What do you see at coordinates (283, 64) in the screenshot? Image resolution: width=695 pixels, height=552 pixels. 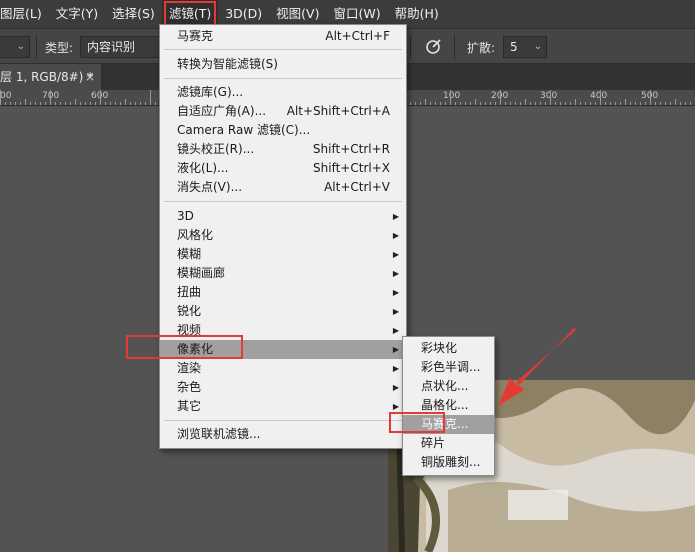 I see `menu-item-convert-smart-filter: 转换为智能滤镜(S)` at bounding box center [283, 64].